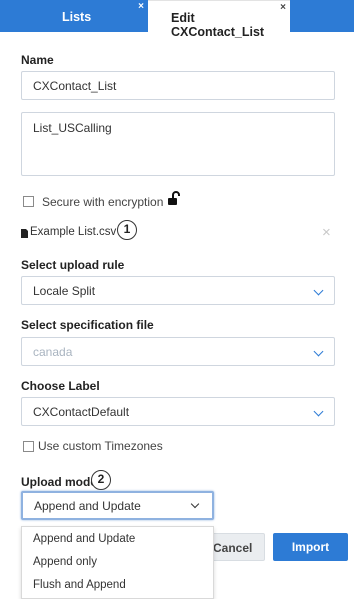 Image resolution: width=354 pixels, height=599 pixels. Describe the element at coordinates (81, 412) in the screenshot. I see `choose-label-value: CXContactDefault` at that location.